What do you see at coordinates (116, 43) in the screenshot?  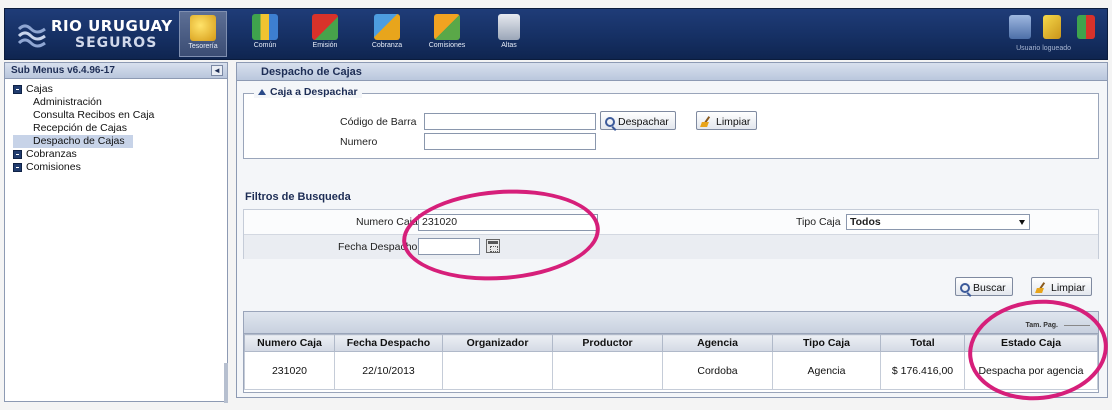 I see `logo-text-line2: SEGUROS` at bounding box center [116, 43].